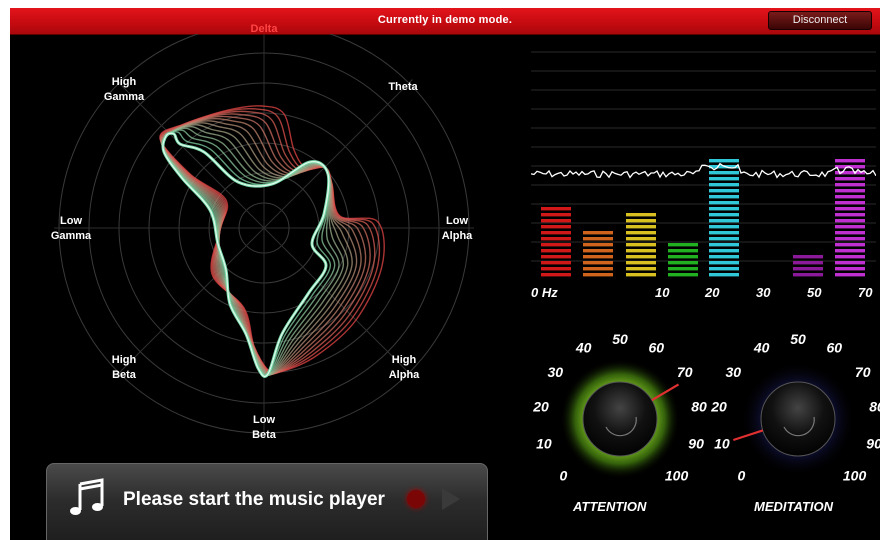 This screenshot has width=880, height=540. Describe the element at coordinates (820, 20) in the screenshot. I see `disconnect-button: Disconnect` at that location.